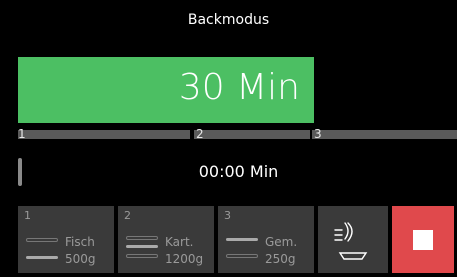  I want to click on stop-square-icon, so click(423, 240).